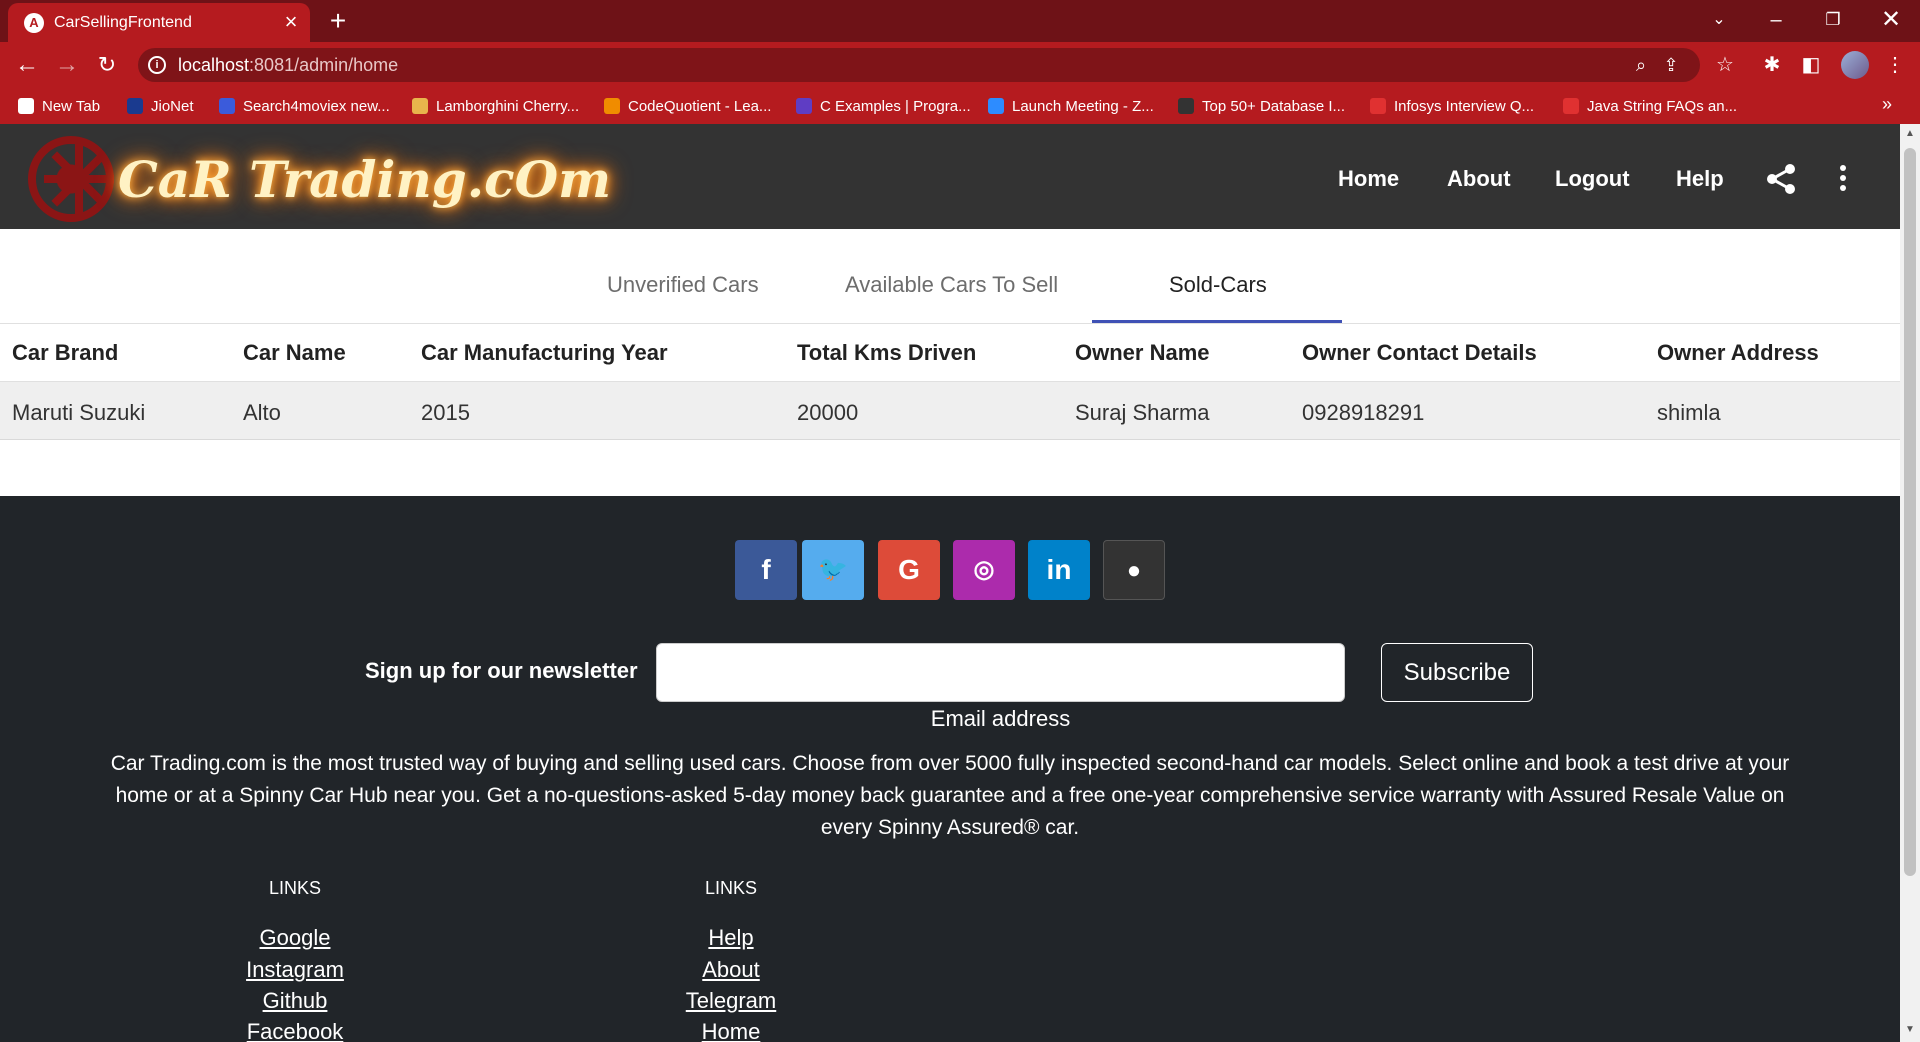  Describe the element at coordinates (1833, 20) in the screenshot. I see `restore-icon: ❐` at that location.